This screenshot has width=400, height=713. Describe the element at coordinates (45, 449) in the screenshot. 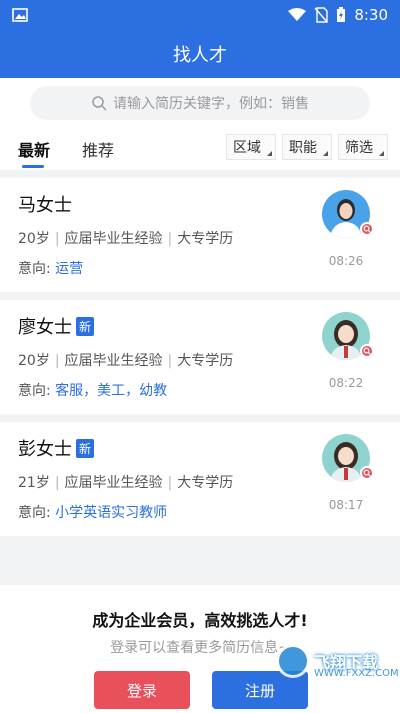

I see `candidate-name: 彭女士` at that location.